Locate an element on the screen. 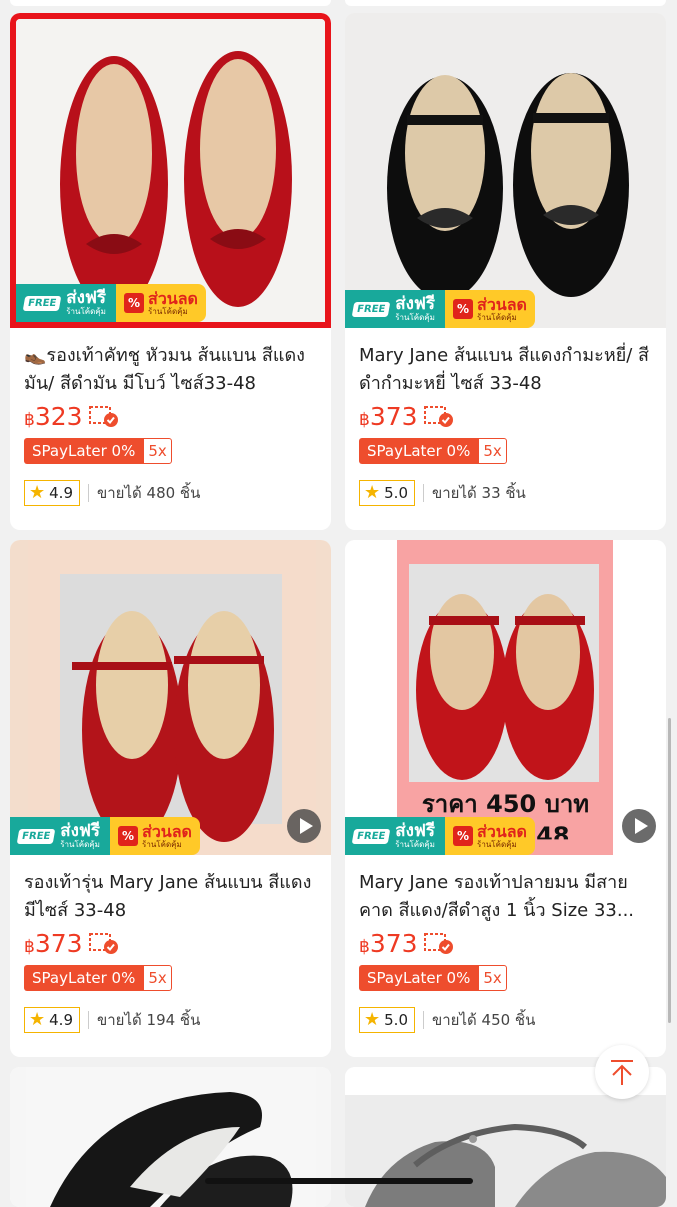 Image resolution: width=677 pixels, height=1207 pixels. product-card is located at coordinates (170, 1137).